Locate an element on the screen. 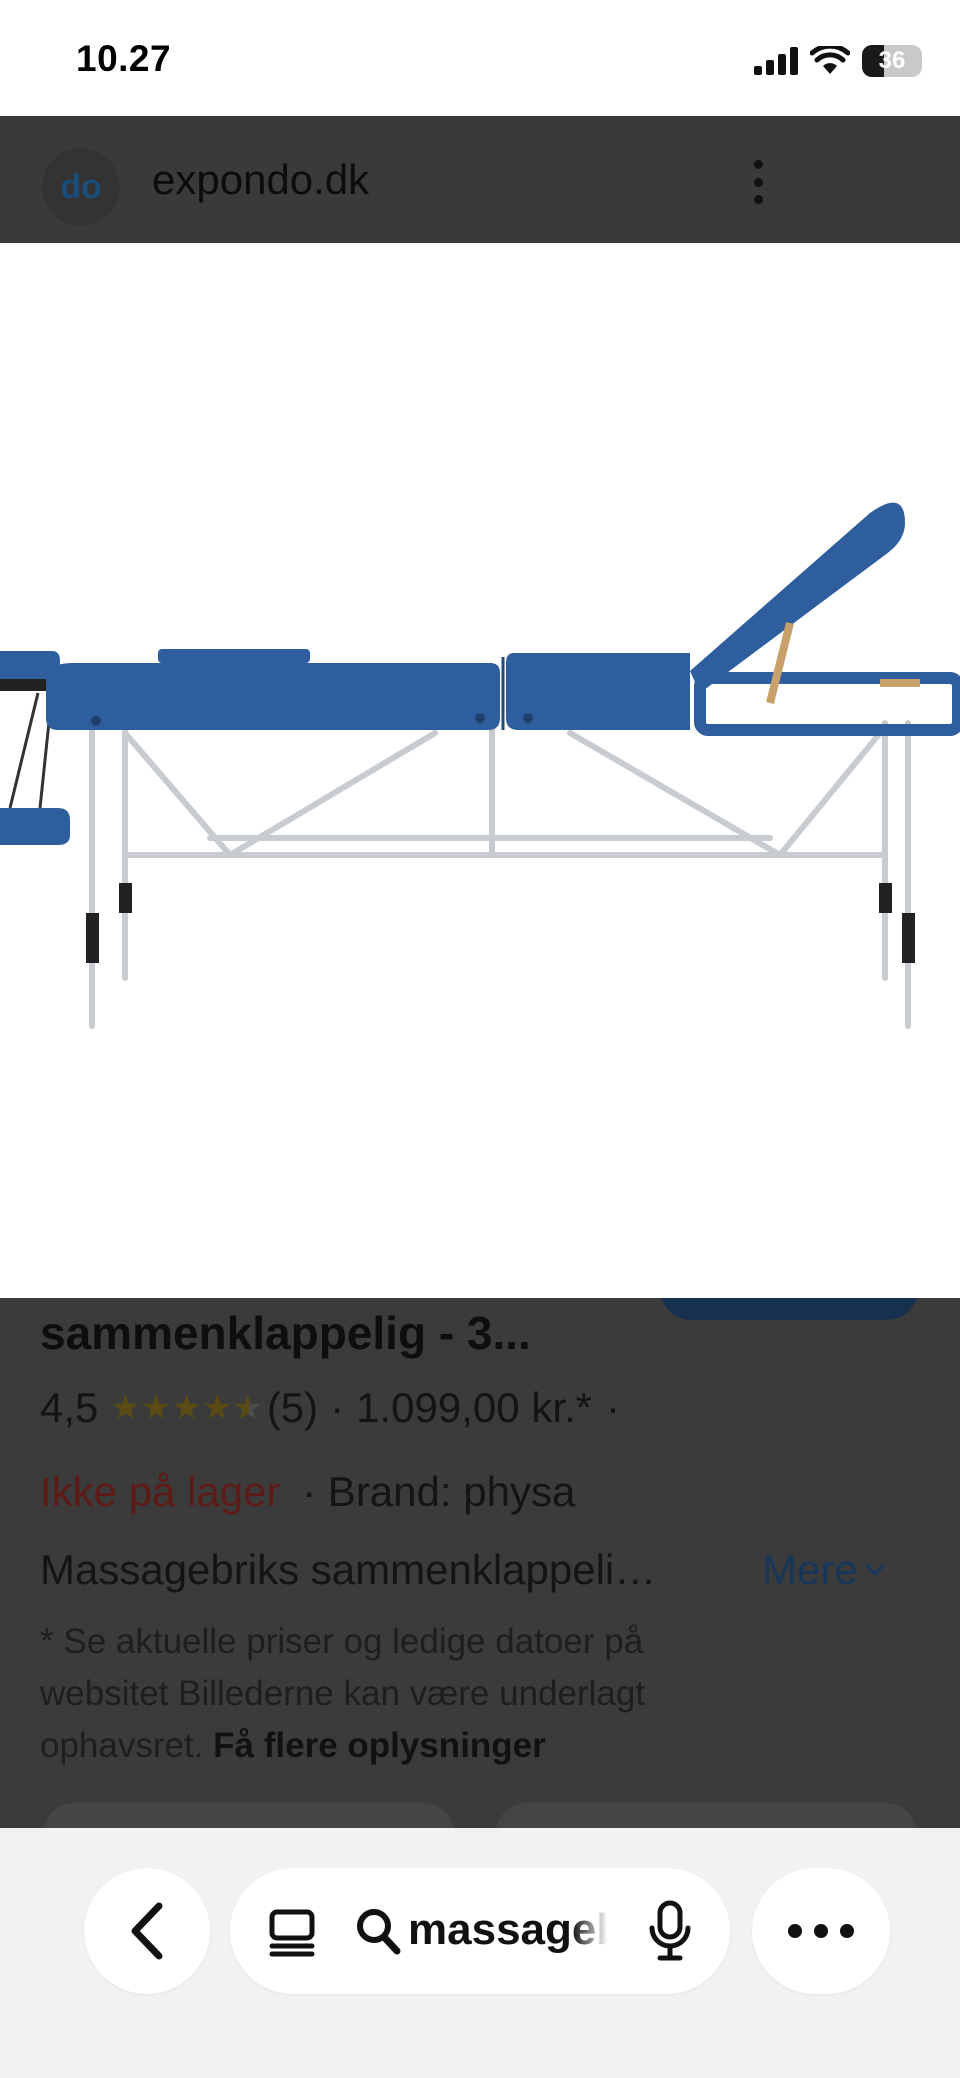 The image size is (960, 2078). search-icon is located at coordinates (379, 1932).